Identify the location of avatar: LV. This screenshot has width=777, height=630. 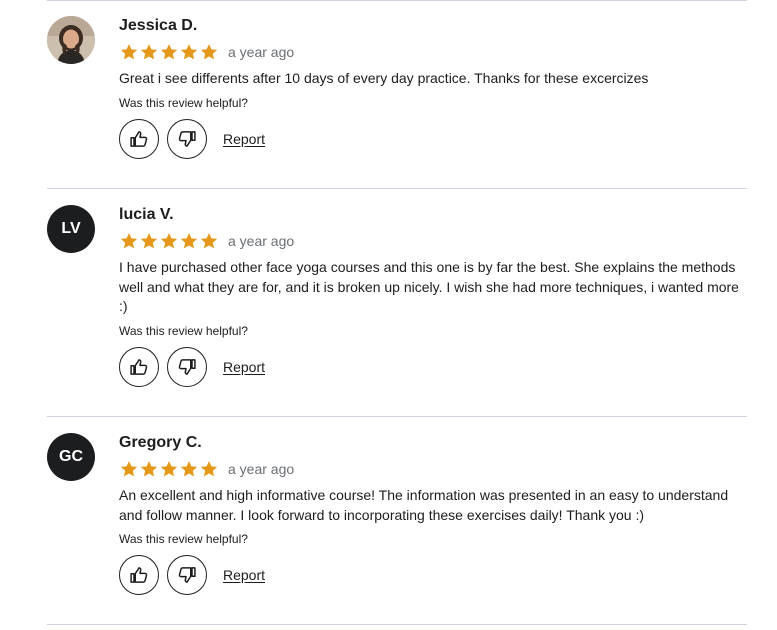
(71, 229).